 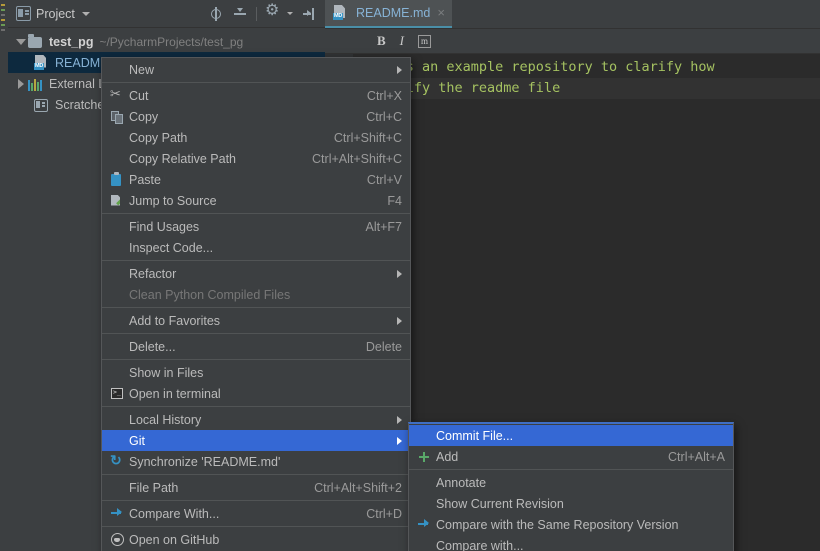 I want to click on menu-item-local-history: Local History, so click(x=256, y=419).